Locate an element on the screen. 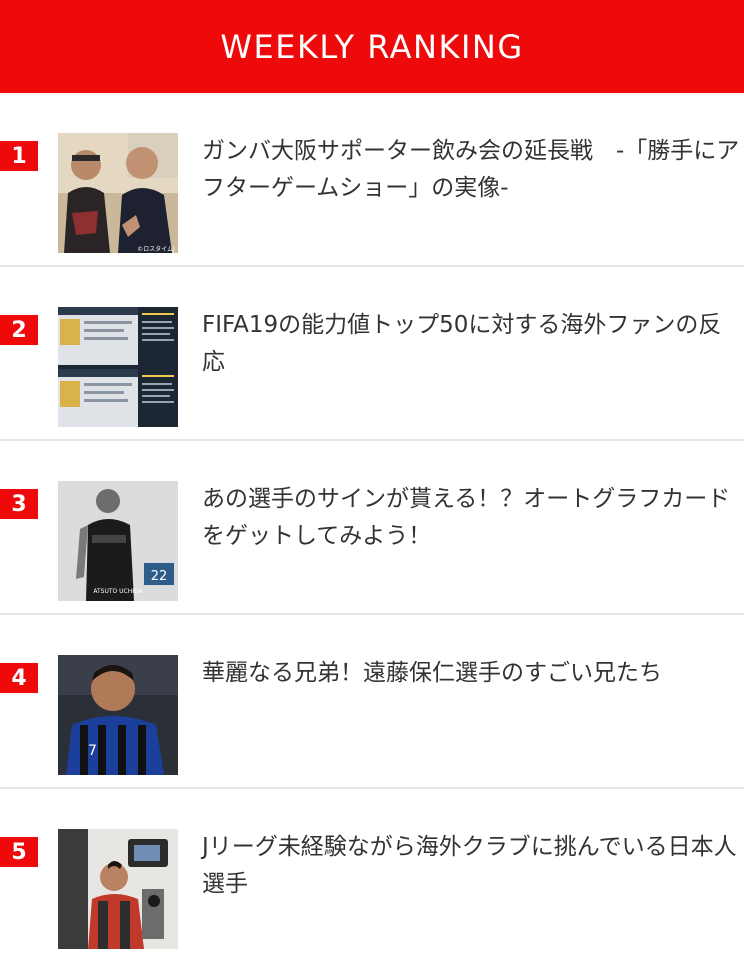  article-title: FIFA19の能力値トップ50に対する海外ファンの反応 is located at coordinates (473, 344).